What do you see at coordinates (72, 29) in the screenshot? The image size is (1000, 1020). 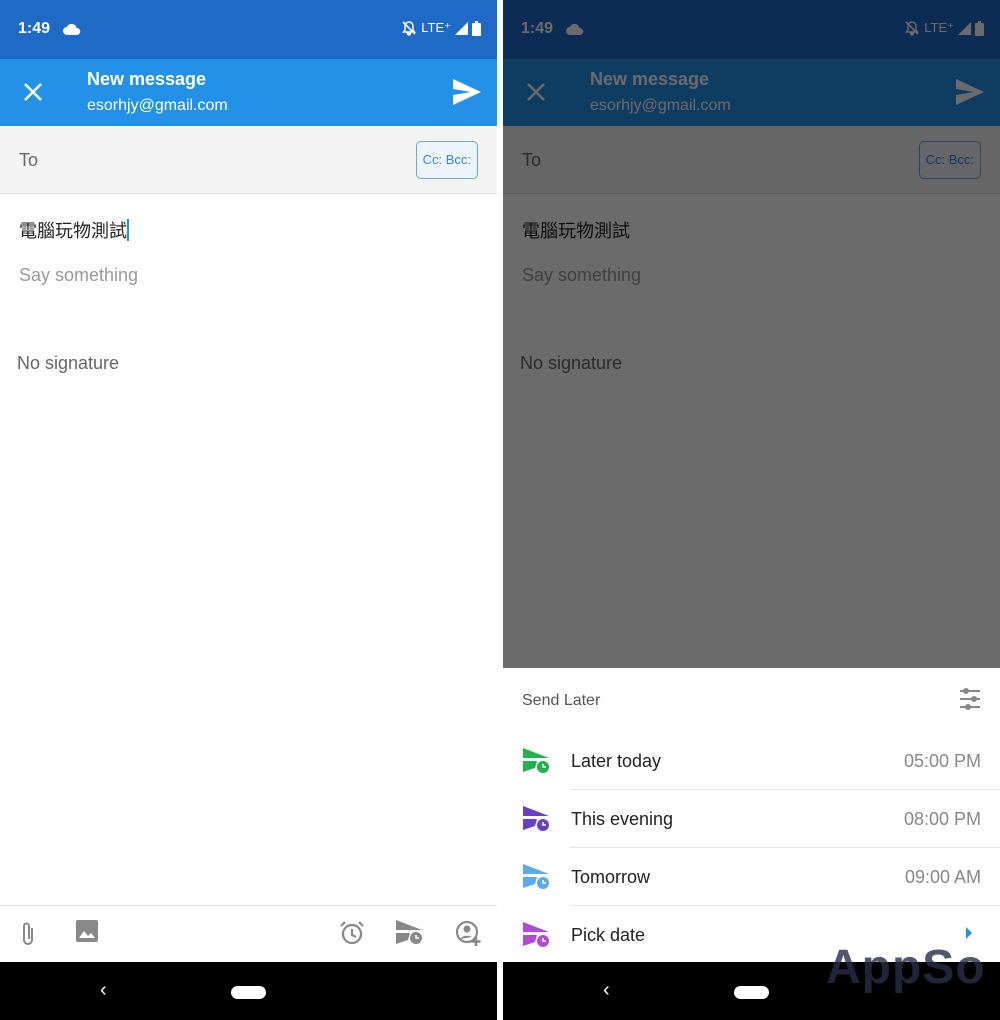 I see `cloud-icon` at bounding box center [72, 29].